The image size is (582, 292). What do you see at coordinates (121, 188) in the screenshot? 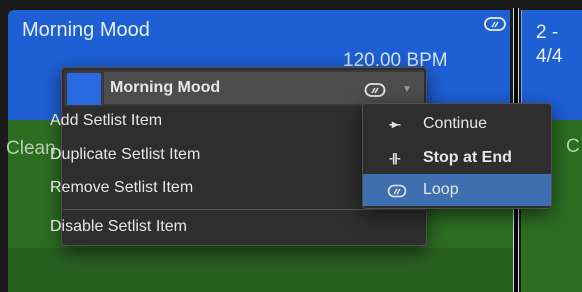
I see `menu-item-remove-setlist-item: Remove Setlist Item` at bounding box center [121, 188].